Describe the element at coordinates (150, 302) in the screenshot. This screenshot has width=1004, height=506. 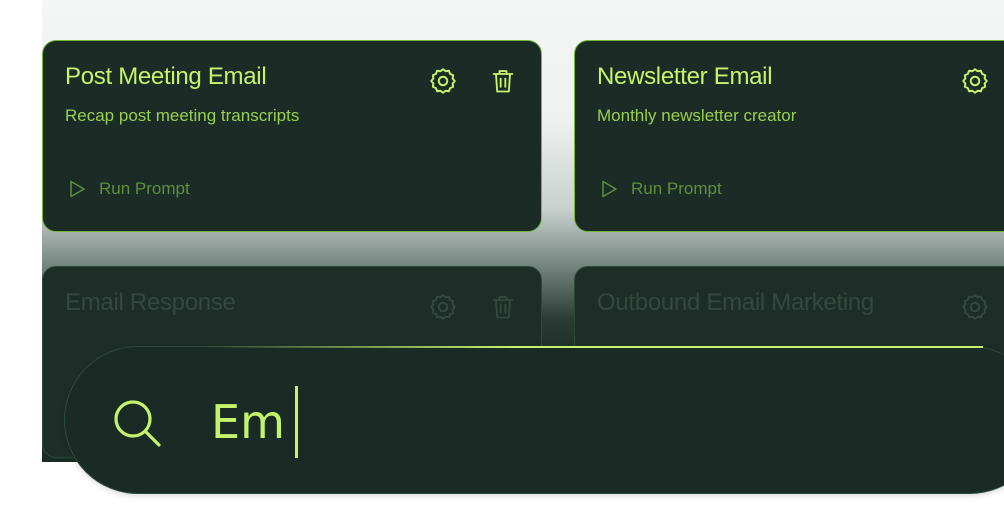
I see `card-title: Email Response` at that location.